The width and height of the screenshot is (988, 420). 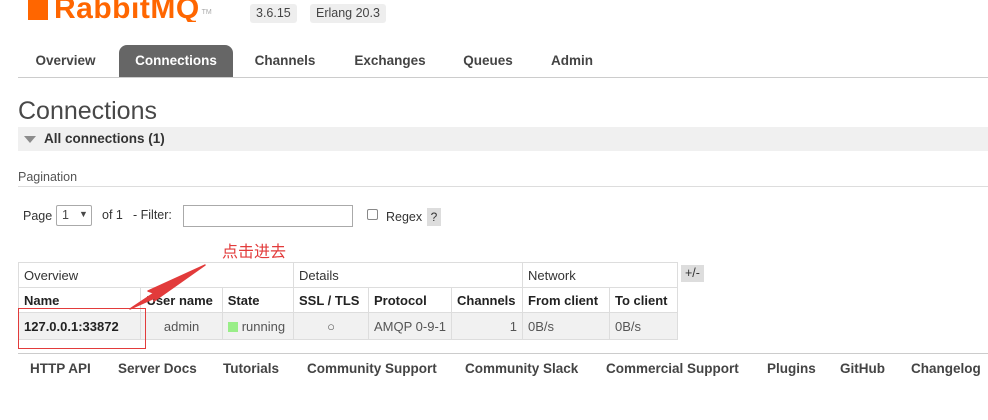 What do you see at coordinates (181, 300) in the screenshot?
I see `col-user-name: User name` at bounding box center [181, 300].